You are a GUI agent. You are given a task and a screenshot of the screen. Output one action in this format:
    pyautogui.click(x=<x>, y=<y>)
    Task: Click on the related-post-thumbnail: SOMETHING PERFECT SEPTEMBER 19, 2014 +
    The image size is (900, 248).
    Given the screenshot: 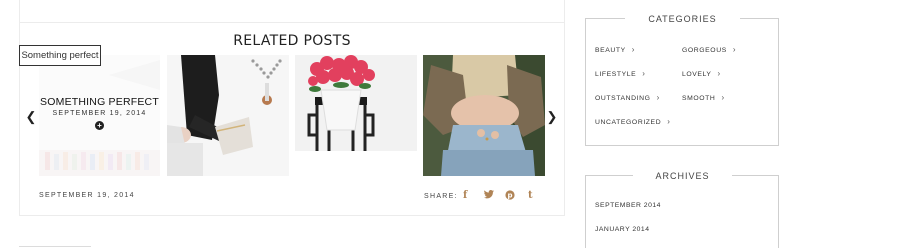 What is the action you would take?
    pyautogui.click(x=99, y=115)
    